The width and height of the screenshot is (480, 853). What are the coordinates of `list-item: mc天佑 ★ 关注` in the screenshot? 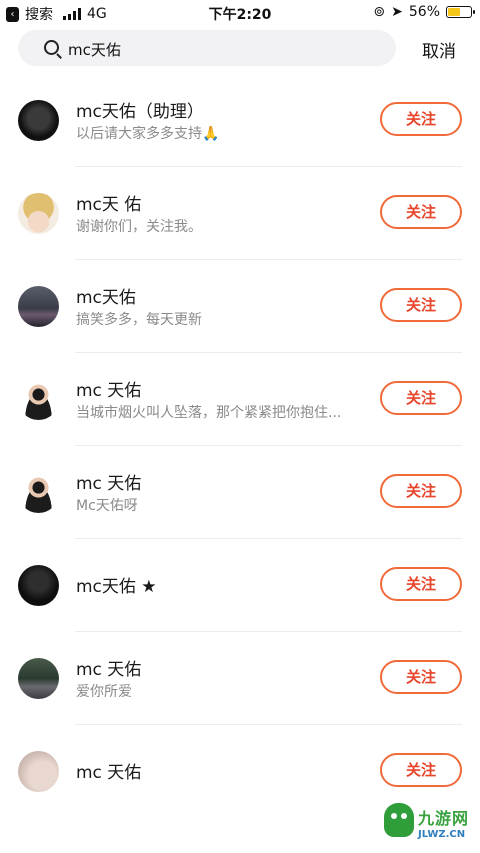 It's located at (240, 585).